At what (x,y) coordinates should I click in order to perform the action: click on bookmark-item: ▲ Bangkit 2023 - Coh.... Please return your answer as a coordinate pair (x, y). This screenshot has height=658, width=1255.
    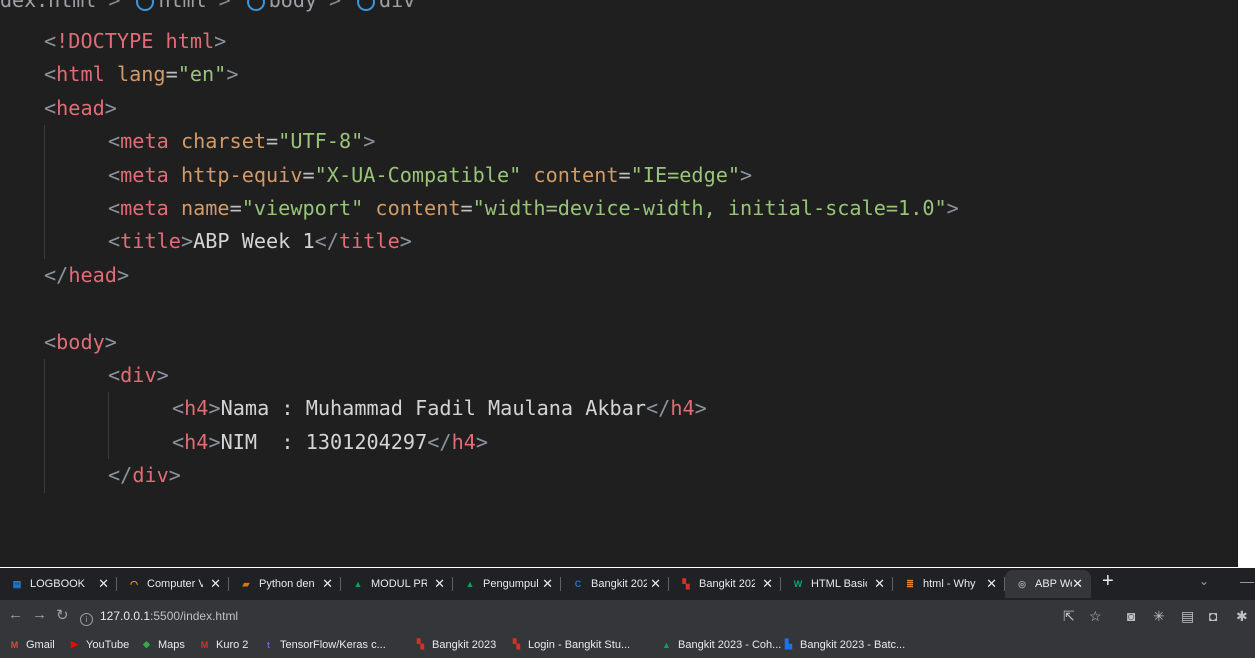
    Looking at the image, I should click on (720, 644).